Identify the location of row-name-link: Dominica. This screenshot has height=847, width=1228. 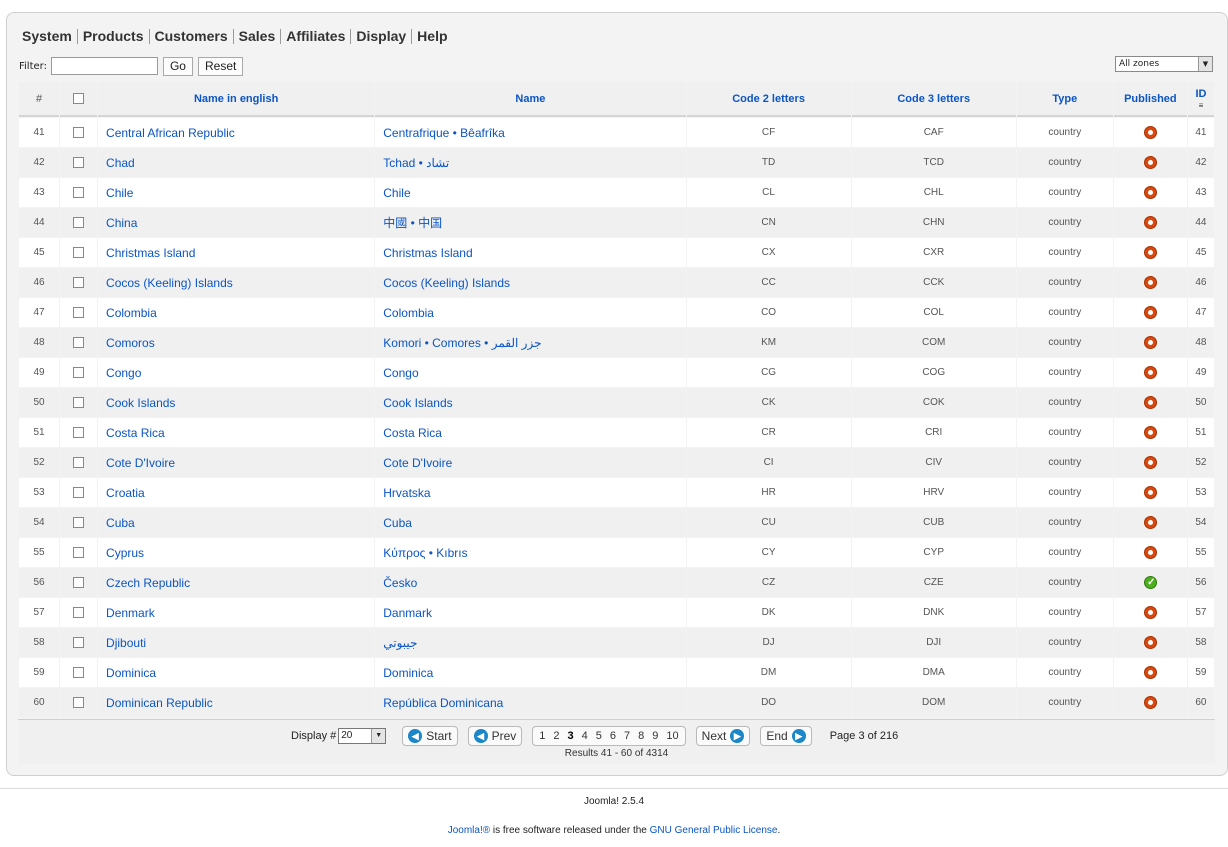
(530, 672).